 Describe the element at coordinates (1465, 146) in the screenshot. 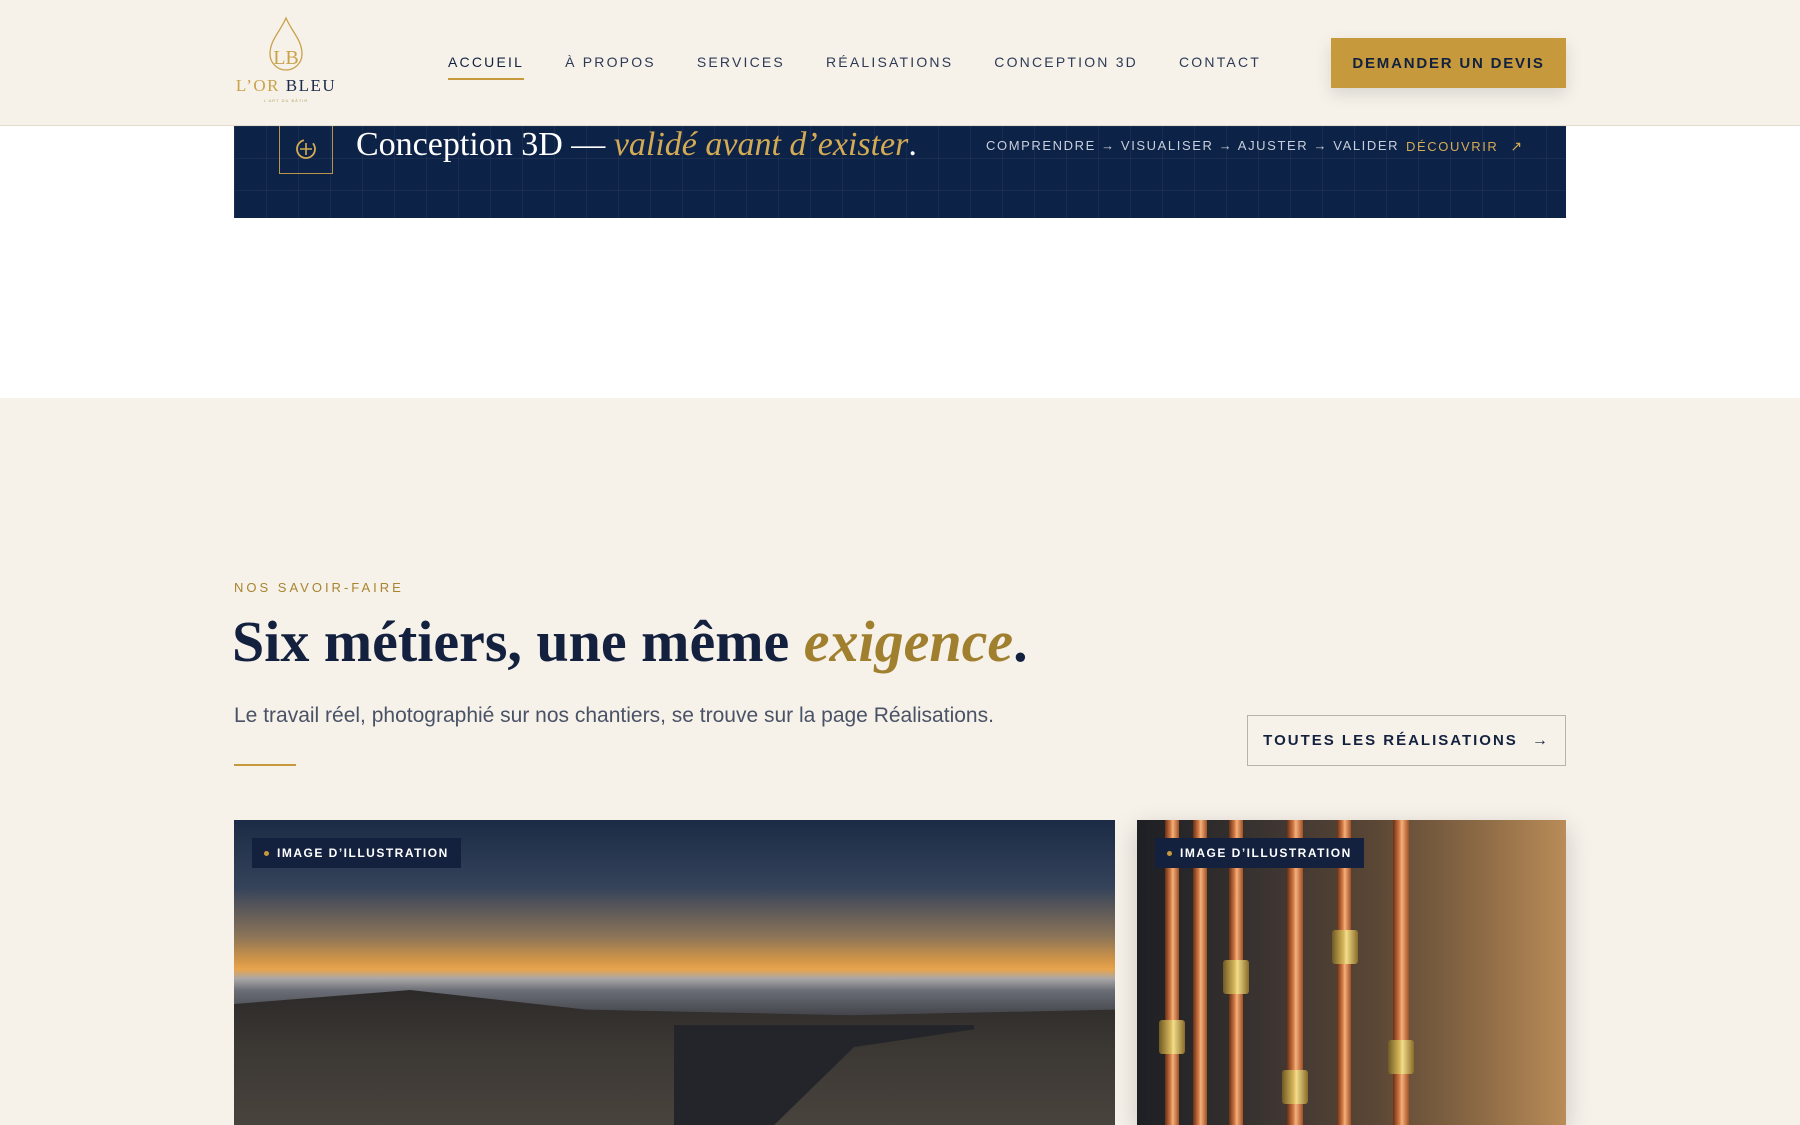

I see `discover-link: DÉCOUVRIR ↗` at that location.